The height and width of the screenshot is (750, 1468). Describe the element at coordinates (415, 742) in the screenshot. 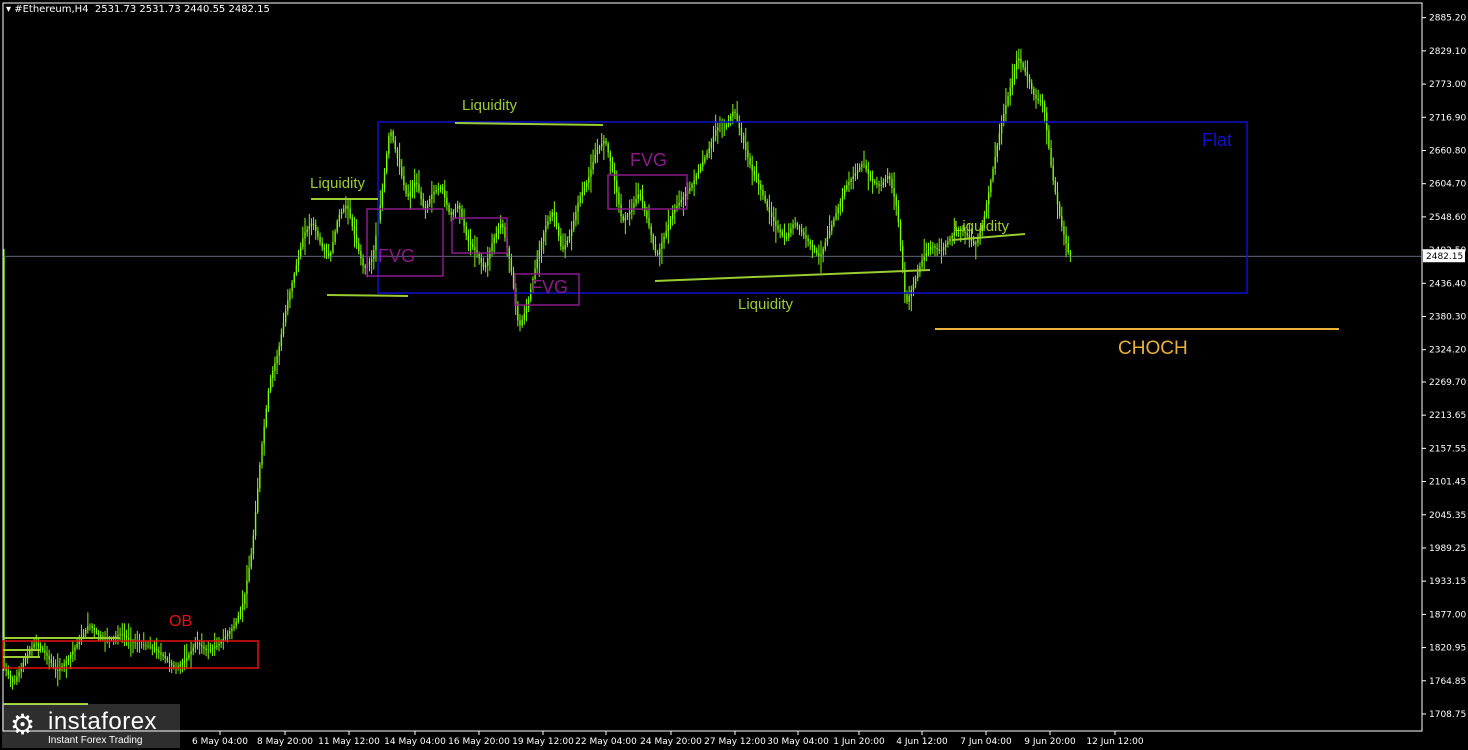

I see `x-tick-label: 14 May 04:00` at that location.